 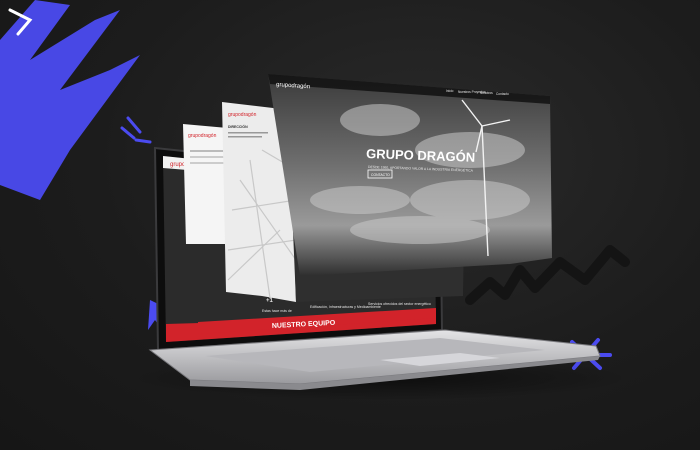 What do you see at coordinates (70, 100) in the screenshot?
I see `scribble-arrow-icon` at bounding box center [70, 100].